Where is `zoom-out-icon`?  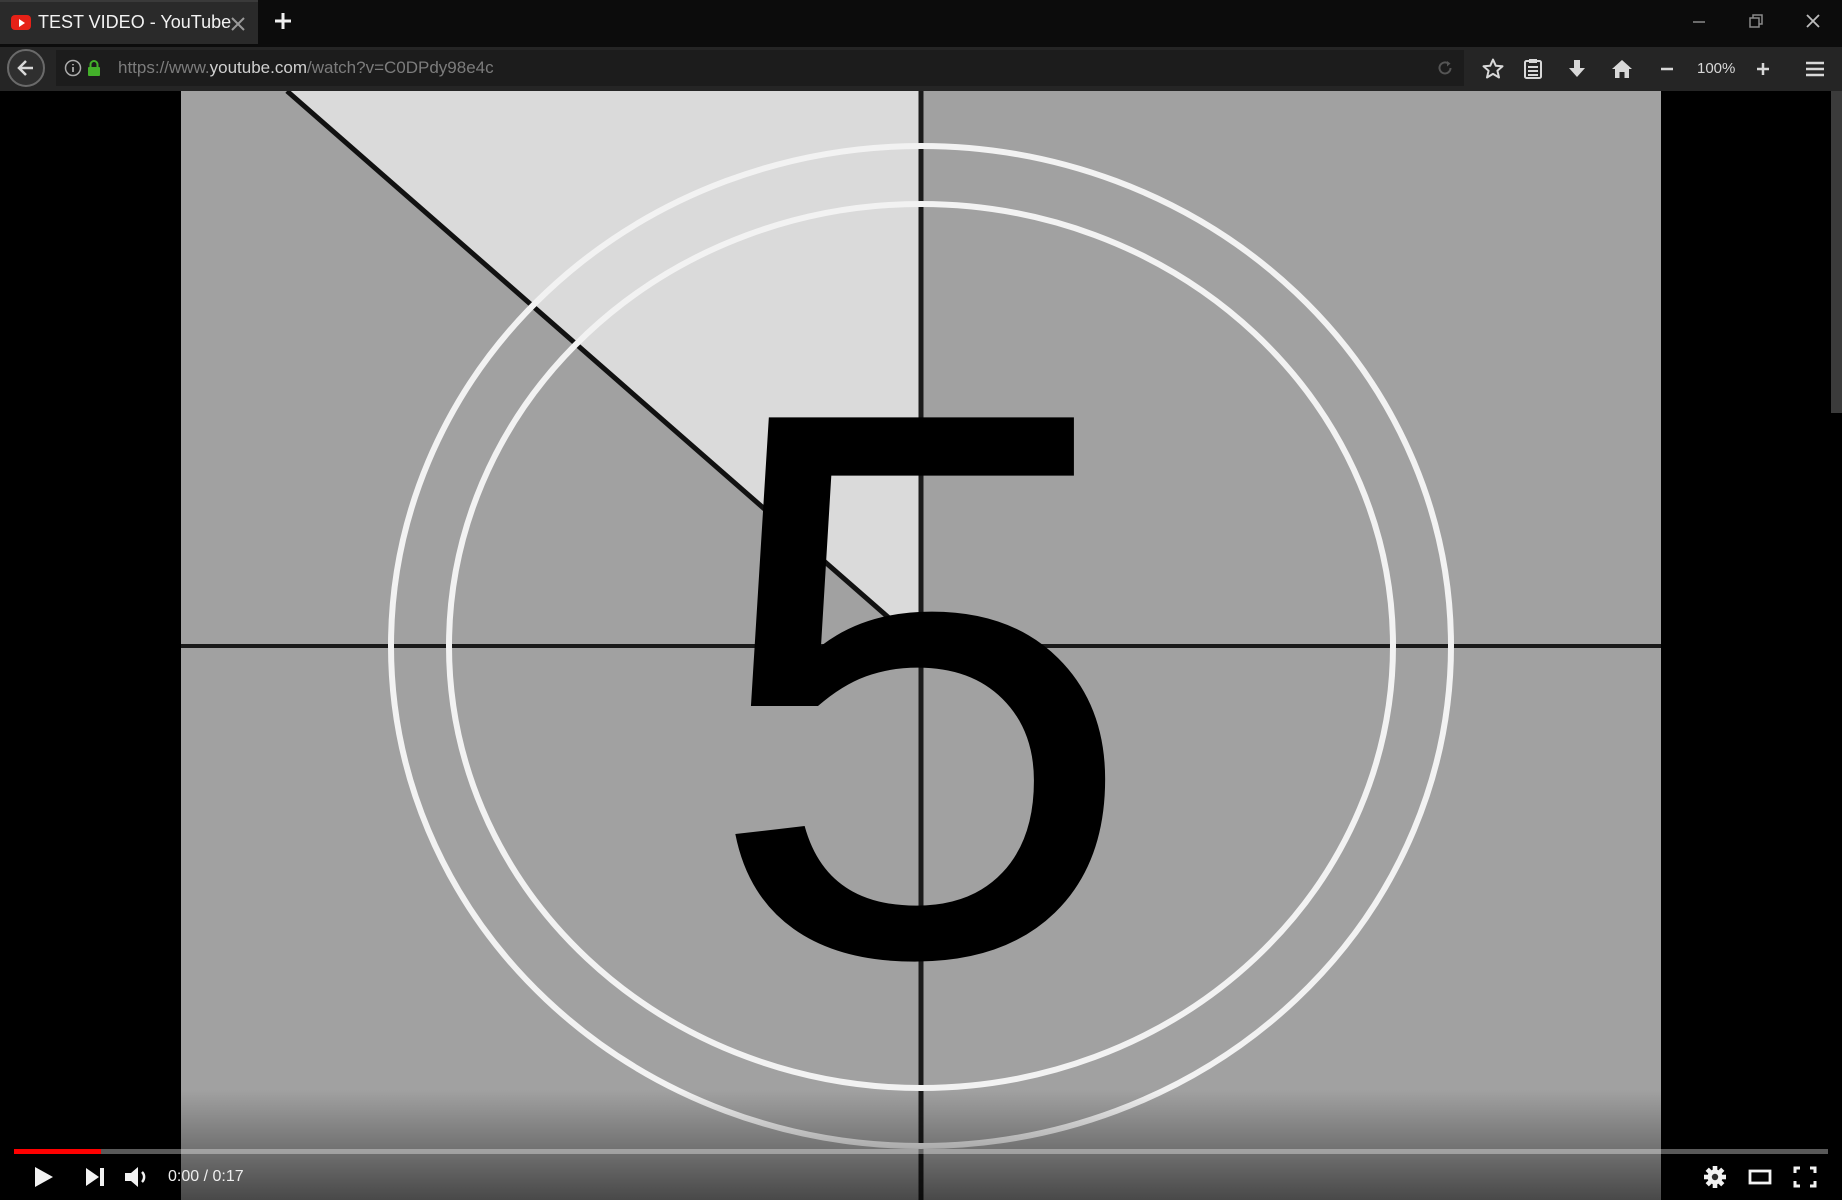 zoom-out-icon is located at coordinates (1667, 69).